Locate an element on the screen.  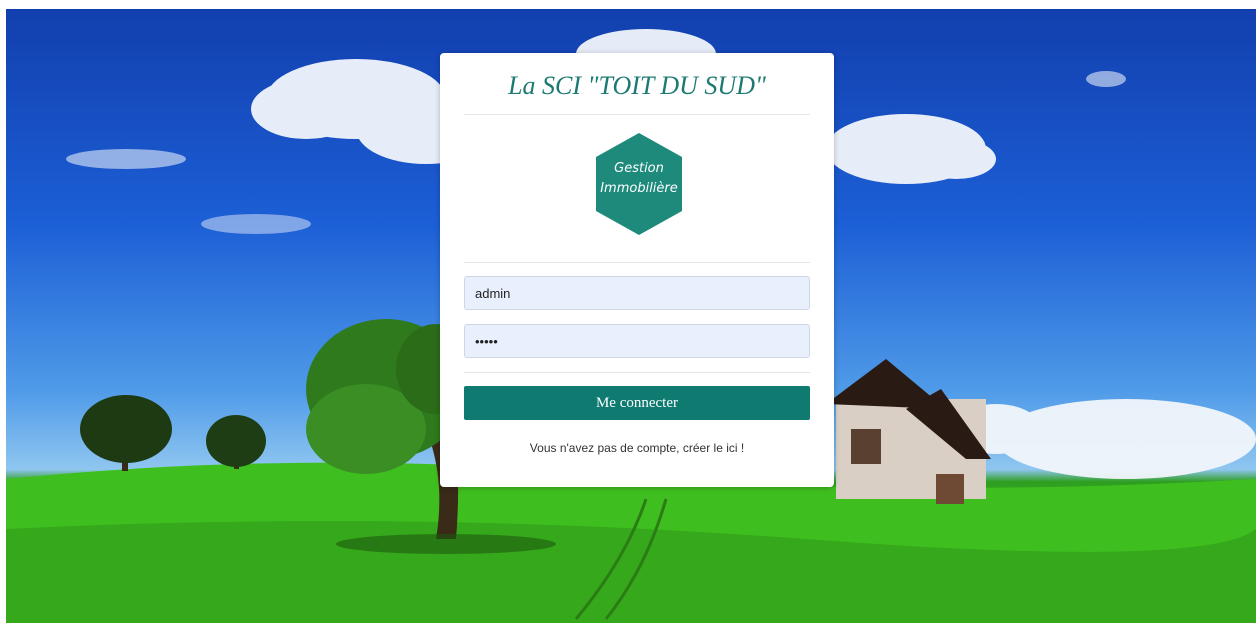
password-input is located at coordinates (637, 341).